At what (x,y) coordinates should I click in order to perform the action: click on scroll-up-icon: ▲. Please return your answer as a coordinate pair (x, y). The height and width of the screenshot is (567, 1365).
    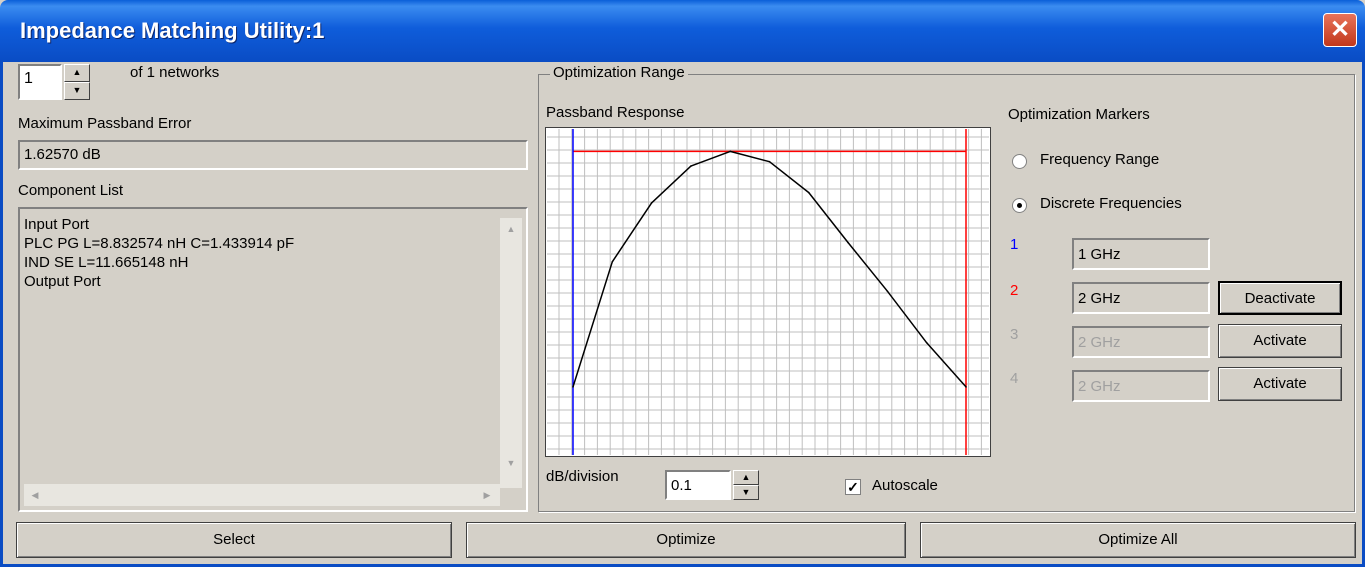
    Looking at the image, I should click on (511, 229).